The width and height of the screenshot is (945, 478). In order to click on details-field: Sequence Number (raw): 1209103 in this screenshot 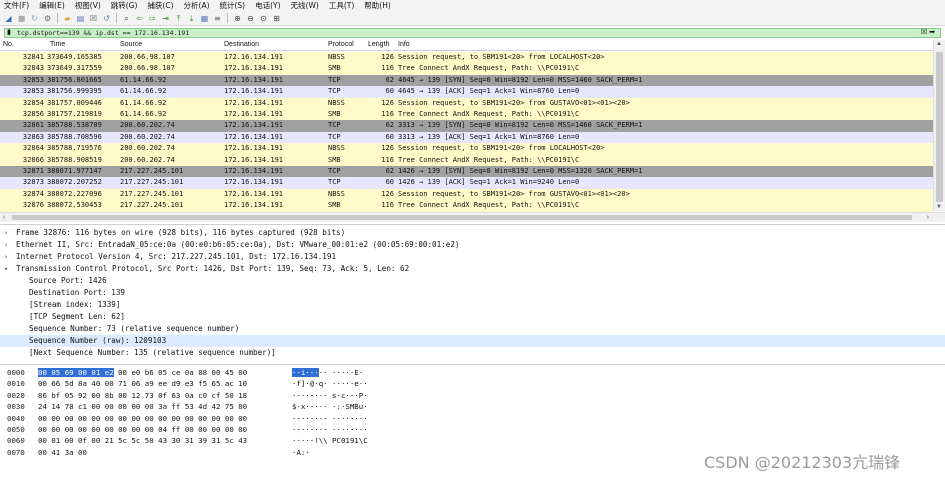, I will do `click(472, 341)`.